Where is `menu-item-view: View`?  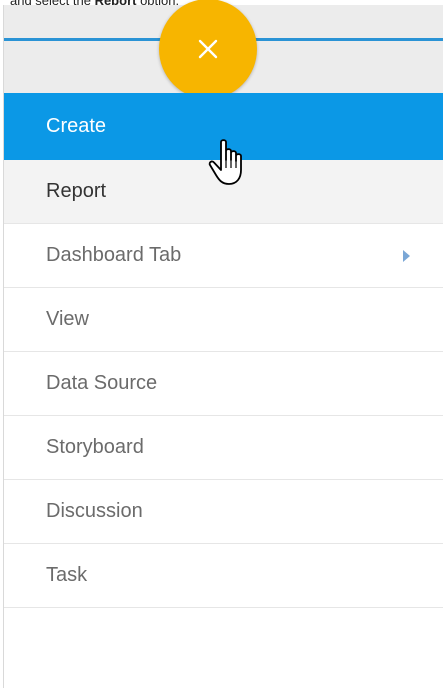
menu-item-view: View is located at coordinates (223, 320).